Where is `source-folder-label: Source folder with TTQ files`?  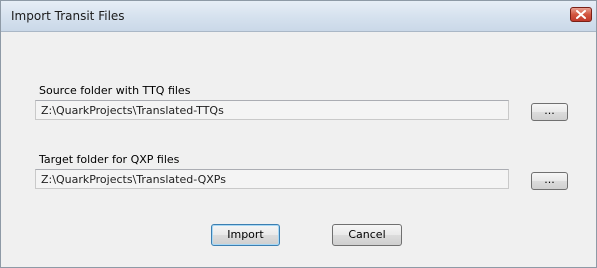
source-folder-label: Source folder with TTQ files is located at coordinates (115, 90).